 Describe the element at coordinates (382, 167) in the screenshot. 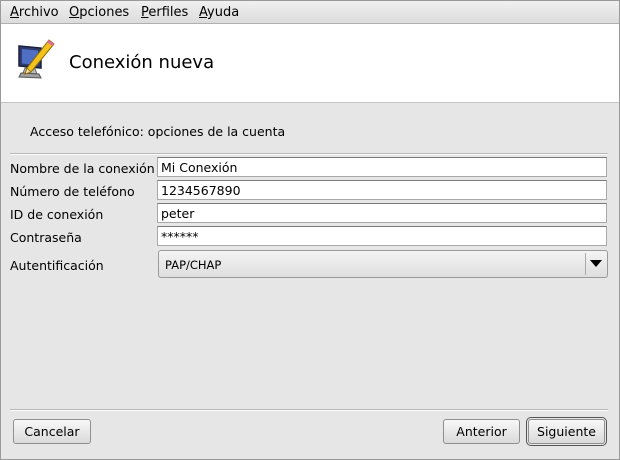

I see `connection-name-input` at that location.